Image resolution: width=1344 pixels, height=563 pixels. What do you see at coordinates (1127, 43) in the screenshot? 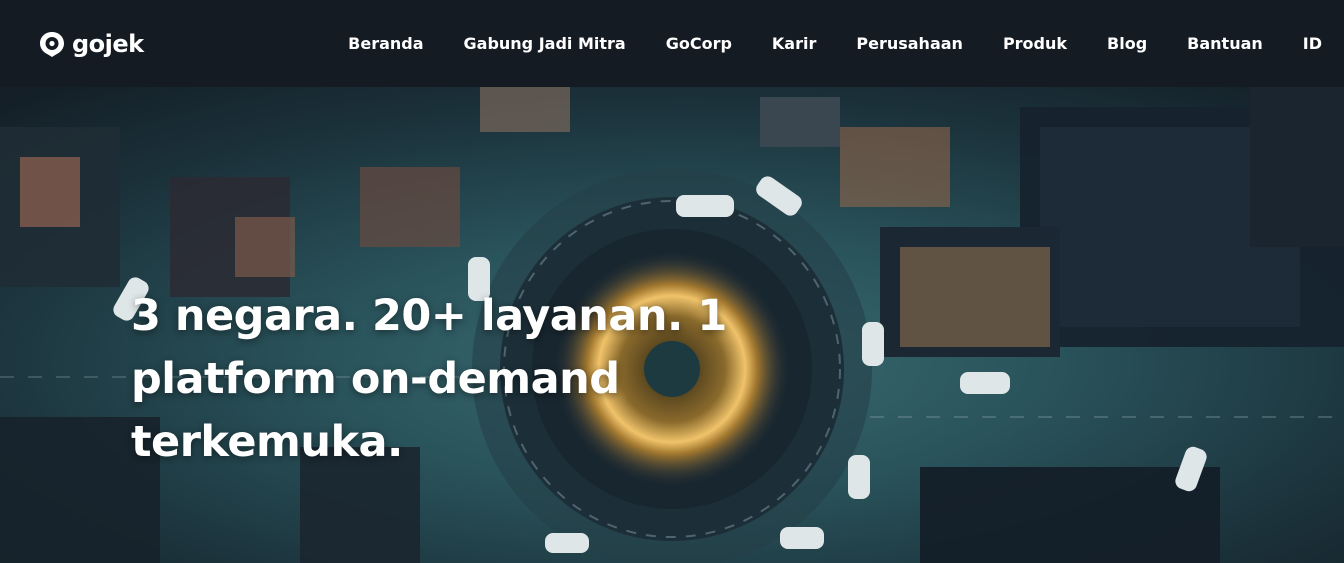
I see `nav-item-blog: Blog` at bounding box center [1127, 43].